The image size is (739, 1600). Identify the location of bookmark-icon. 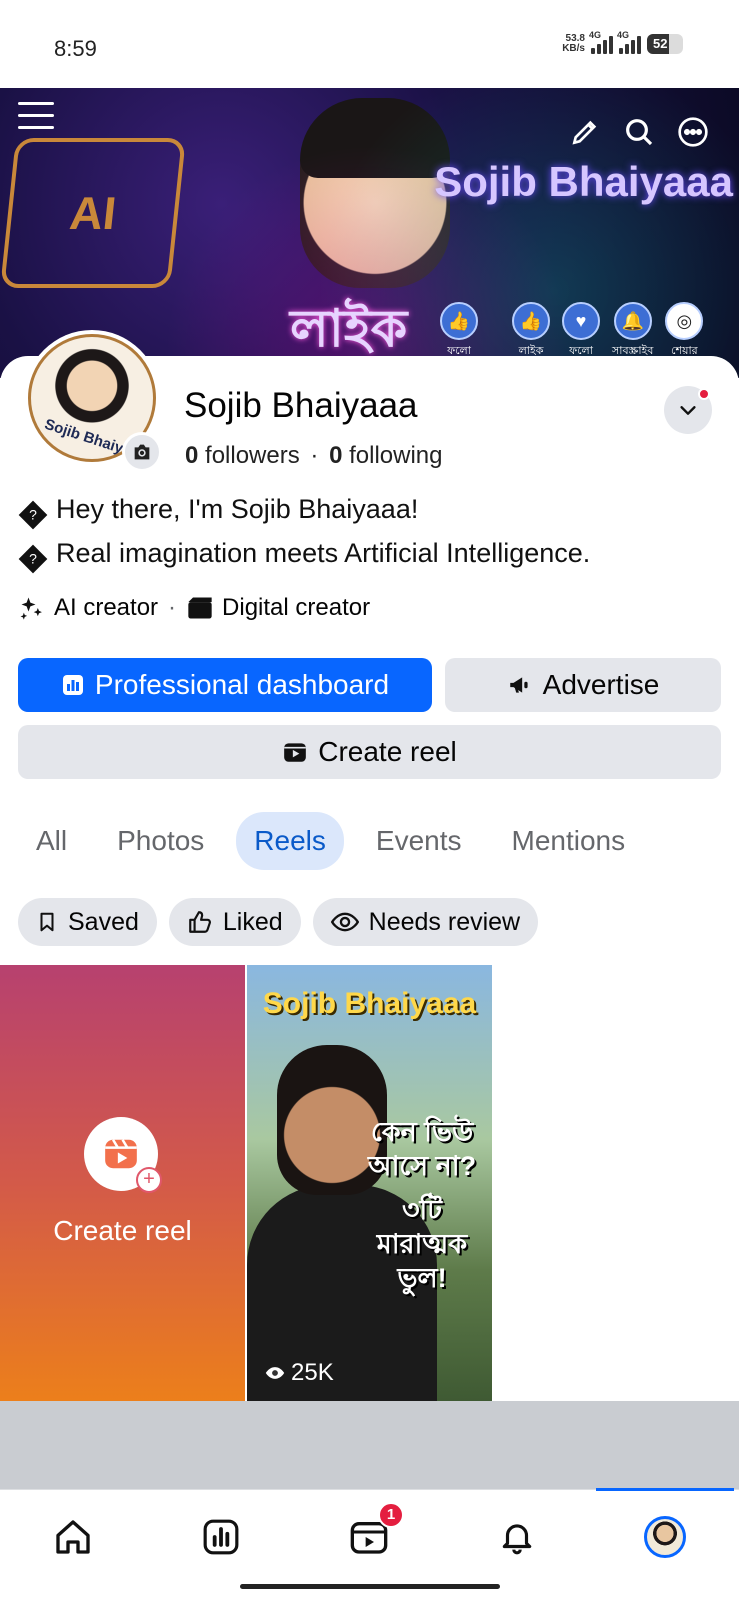
(47, 922).